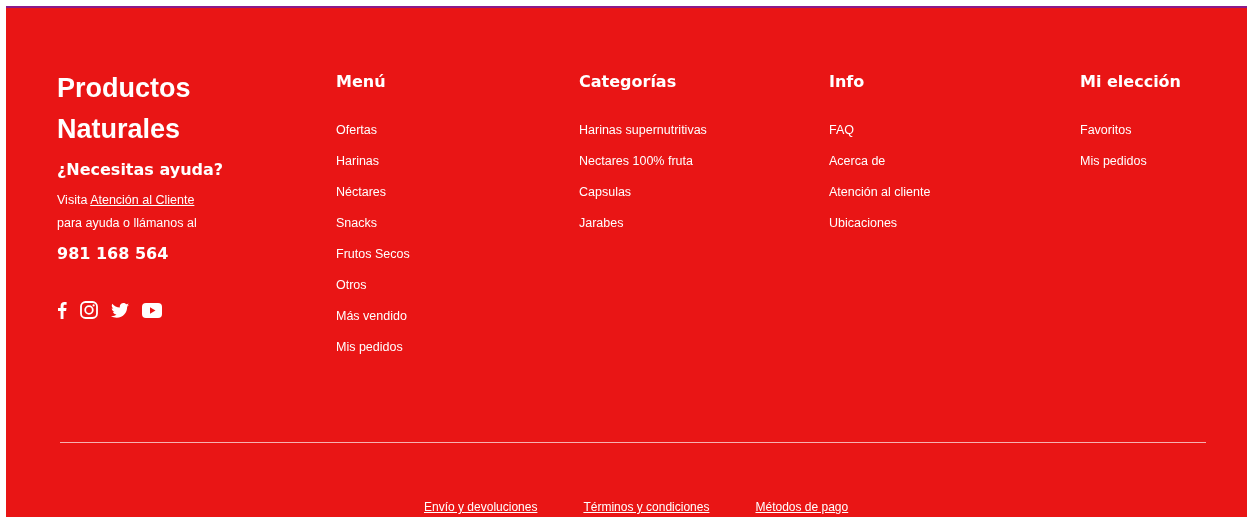 The width and height of the screenshot is (1247, 517). What do you see at coordinates (636, 161) in the screenshot?
I see `footer-link: Nectares 100% fruta` at bounding box center [636, 161].